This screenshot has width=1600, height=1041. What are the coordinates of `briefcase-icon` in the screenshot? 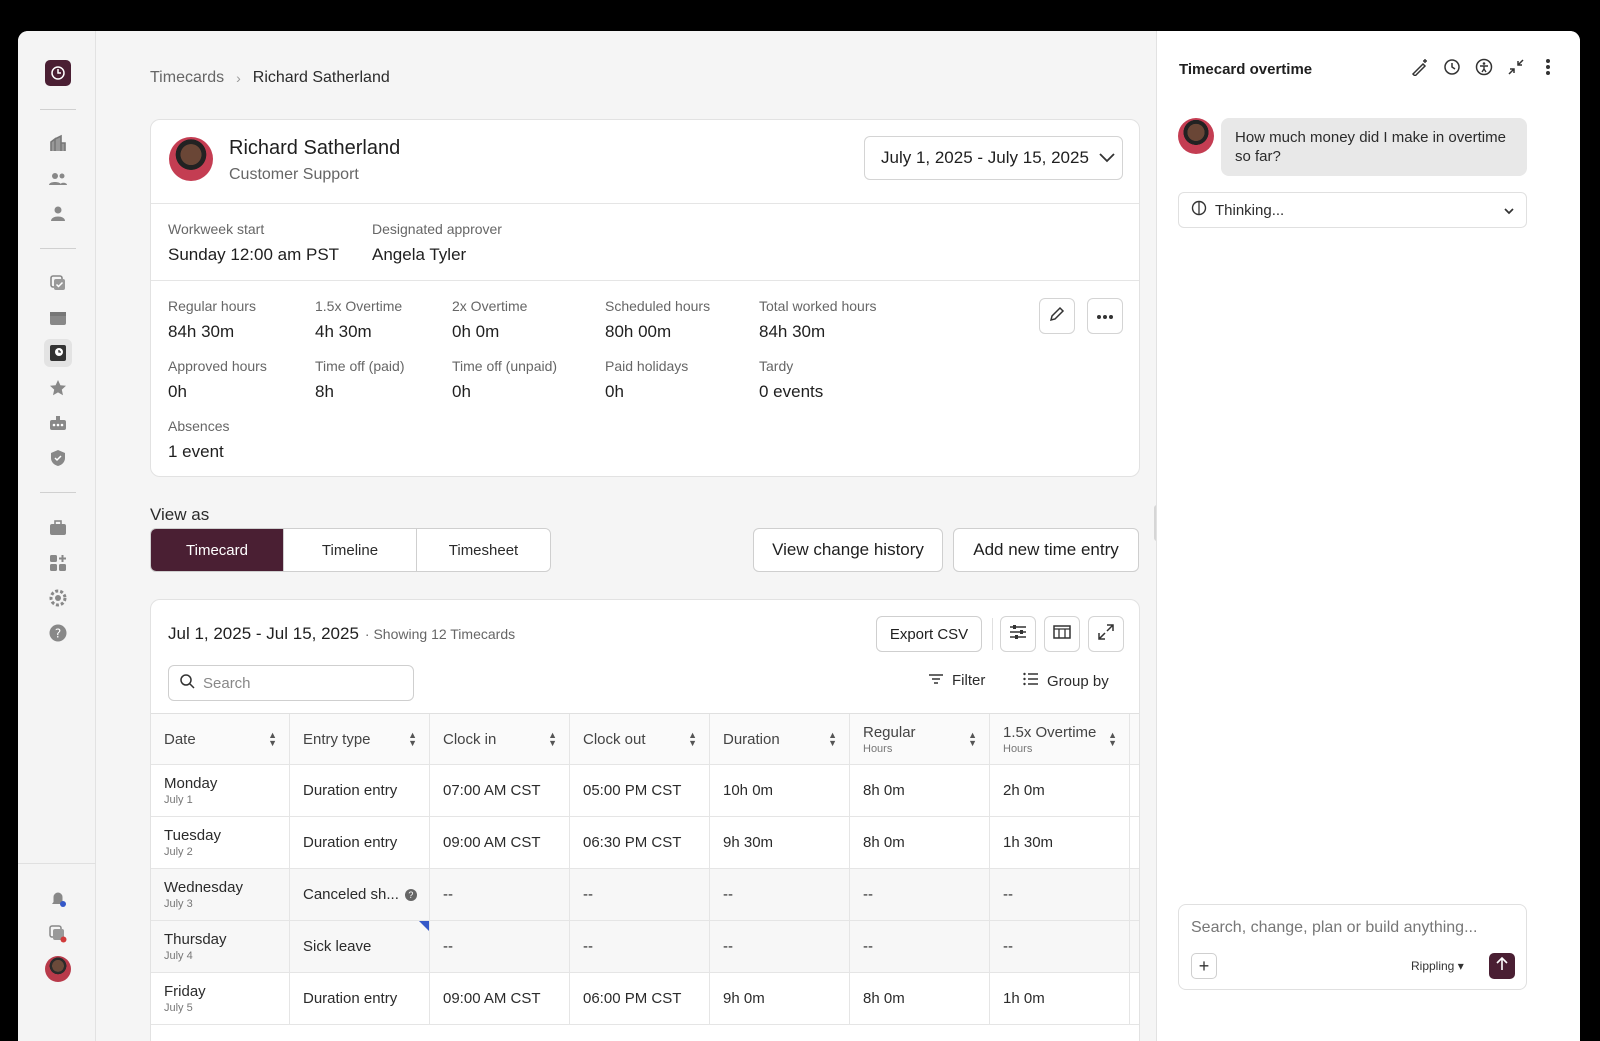 It's located at (58, 528).